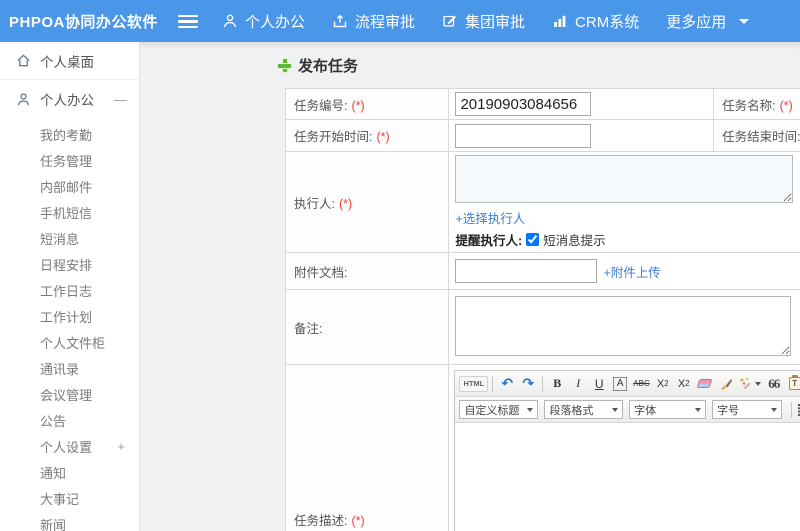 The height and width of the screenshot is (531, 800). I want to click on executor-textarea, so click(624, 179).